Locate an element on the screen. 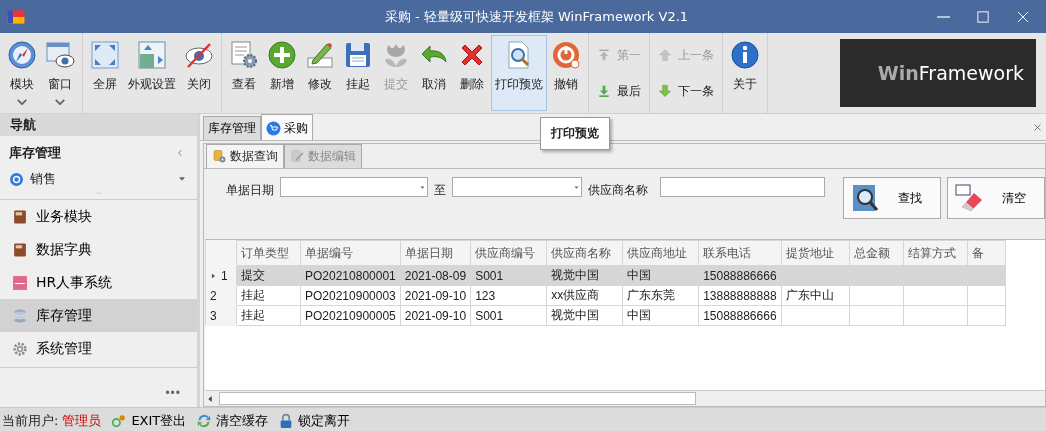  status-action: 清空缓存 is located at coordinates (232, 420).